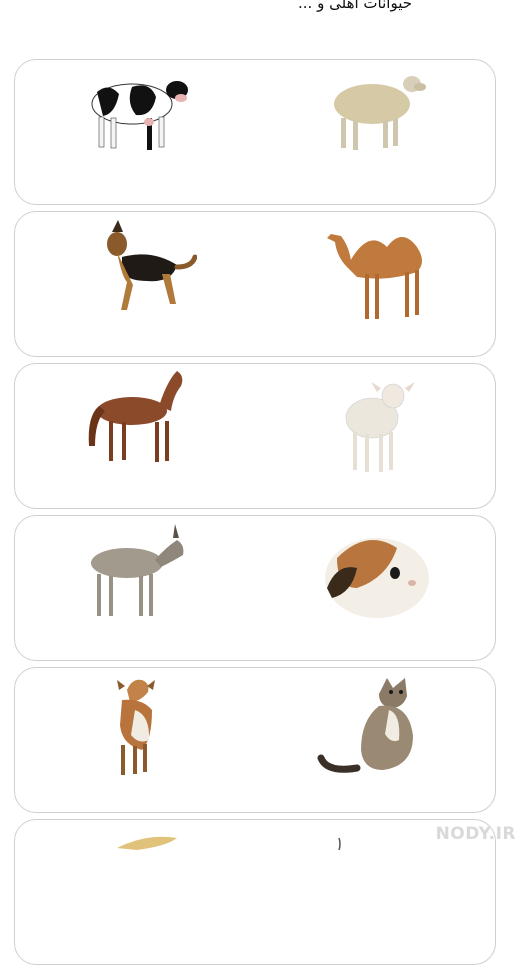 The height and width of the screenshot is (965, 520). I want to click on sheep-icon, so click(380, 113).